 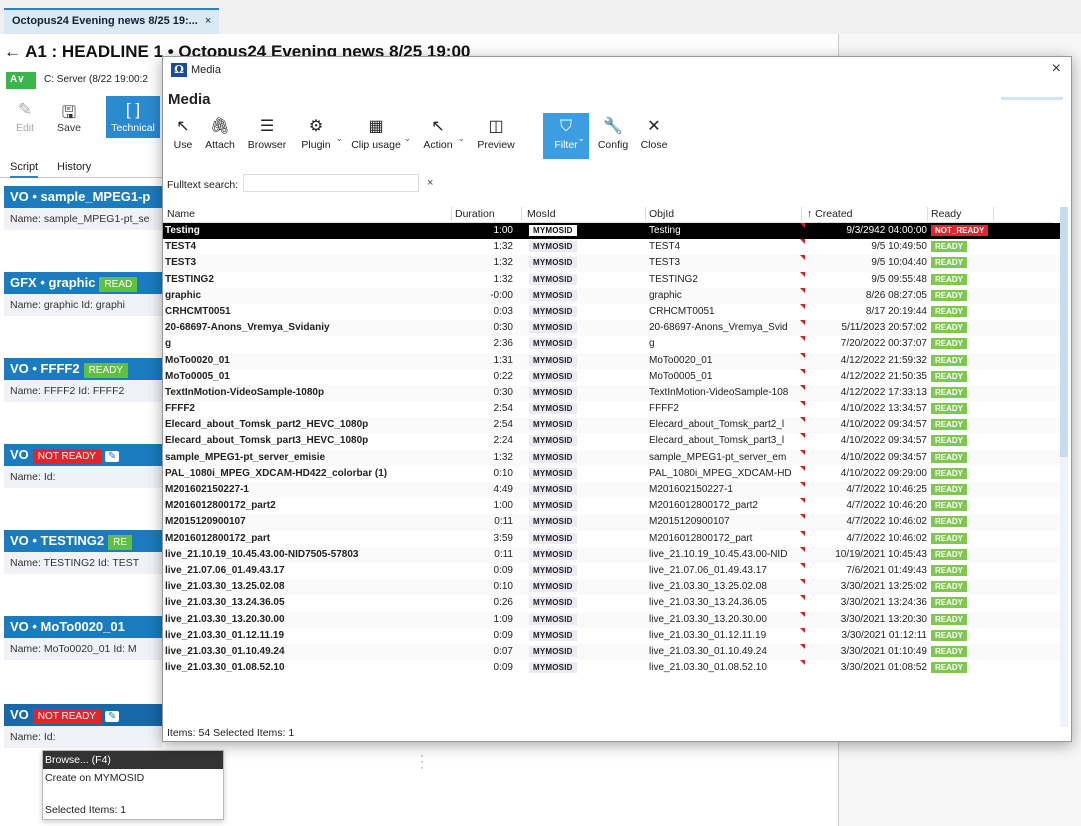 What do you see at coordinates (475, 214) in the screenshot?
I see `column-header-duration: Duration` at bounding box center [475, 214].